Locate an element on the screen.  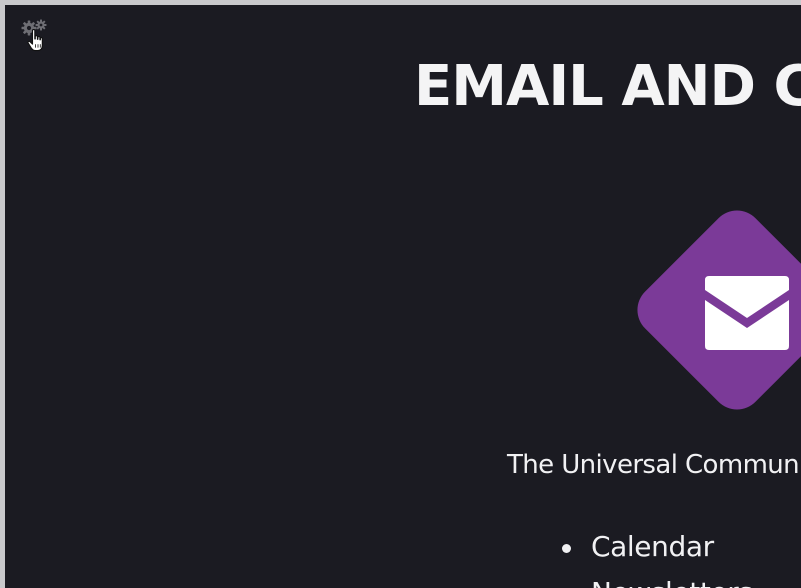
list-item: Calendar is located at coordinates (654, 547).